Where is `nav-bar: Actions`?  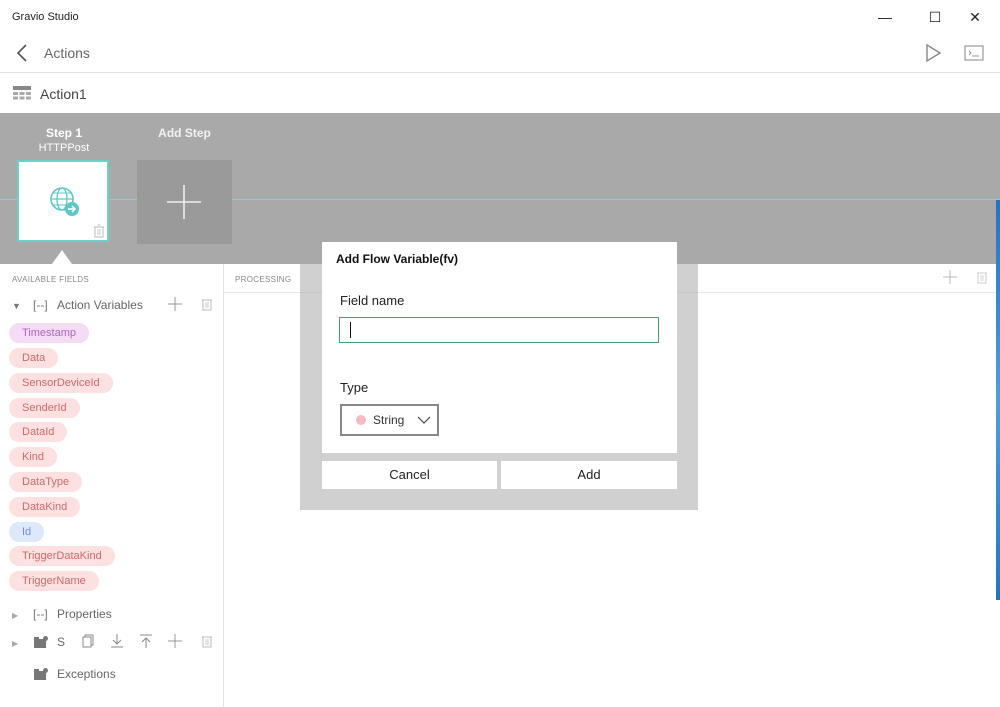
nav-bar: Actions is located at coordinates (500, 53).